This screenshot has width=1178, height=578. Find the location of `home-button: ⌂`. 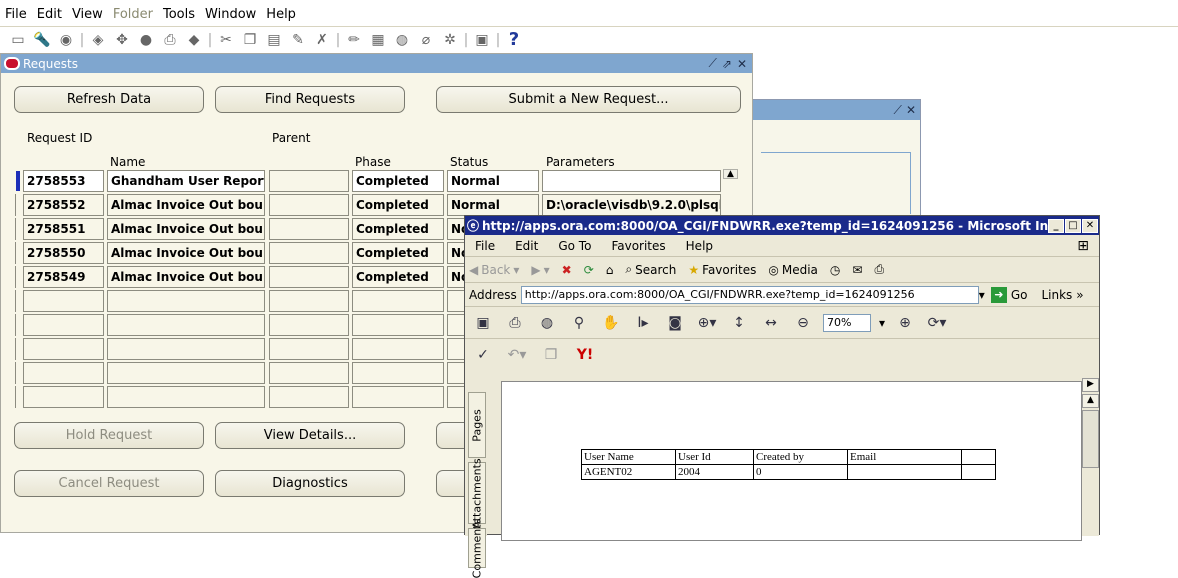

home-button: ⌂ is located at coordinates (610, 270).